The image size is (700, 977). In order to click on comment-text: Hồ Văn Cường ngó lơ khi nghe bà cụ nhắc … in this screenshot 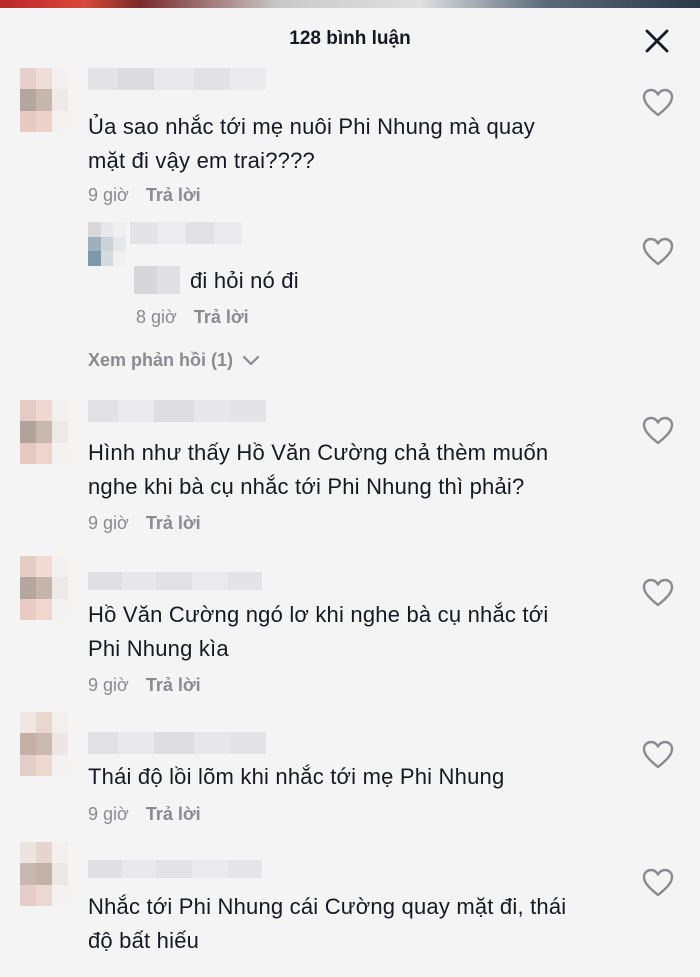, I will do `click(318, 631)`.